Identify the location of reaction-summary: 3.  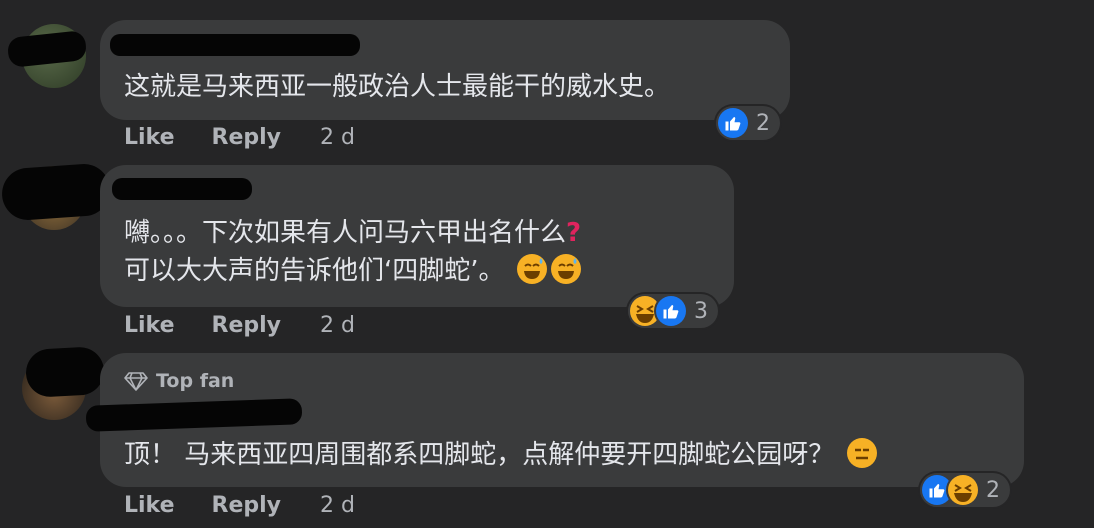
(673, 311).